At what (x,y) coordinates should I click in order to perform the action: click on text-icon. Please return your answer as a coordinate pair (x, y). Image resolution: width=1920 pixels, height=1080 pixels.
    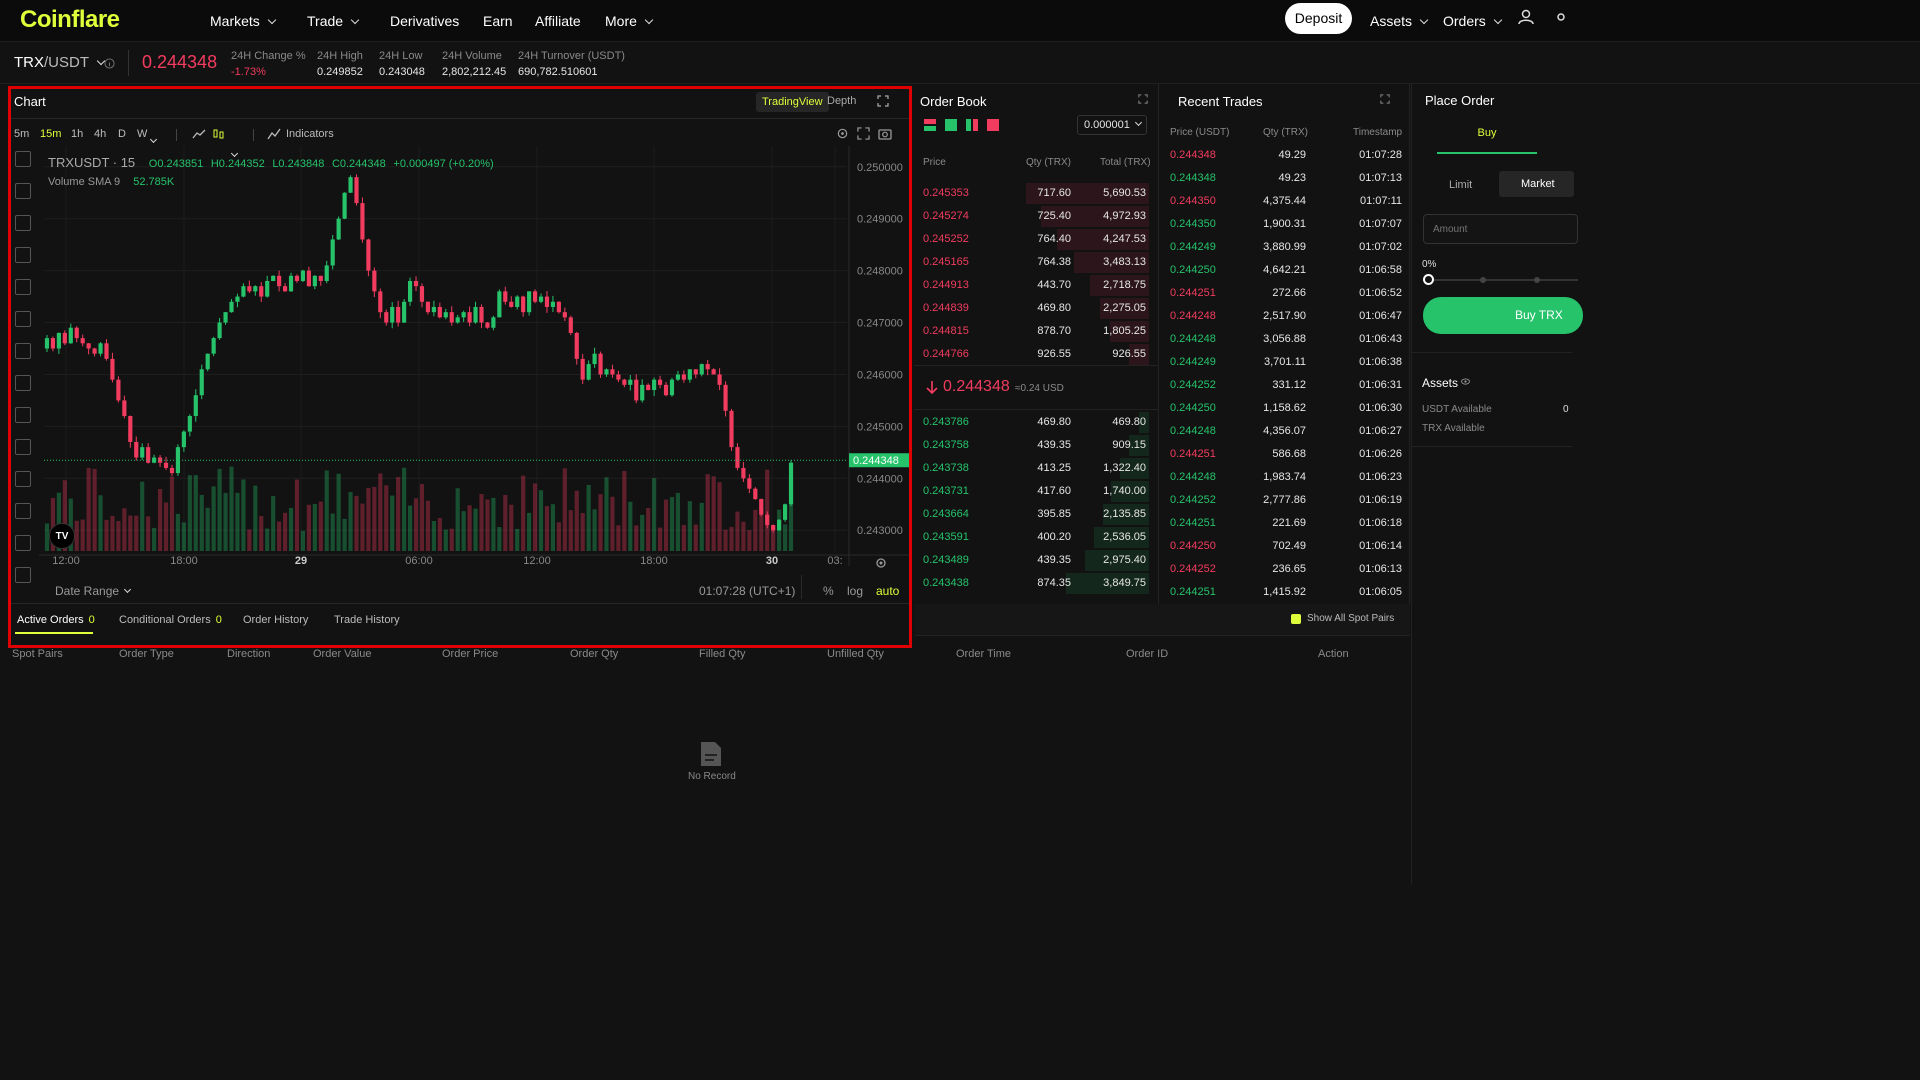
    Looking at the image, I should click on (23, 287).